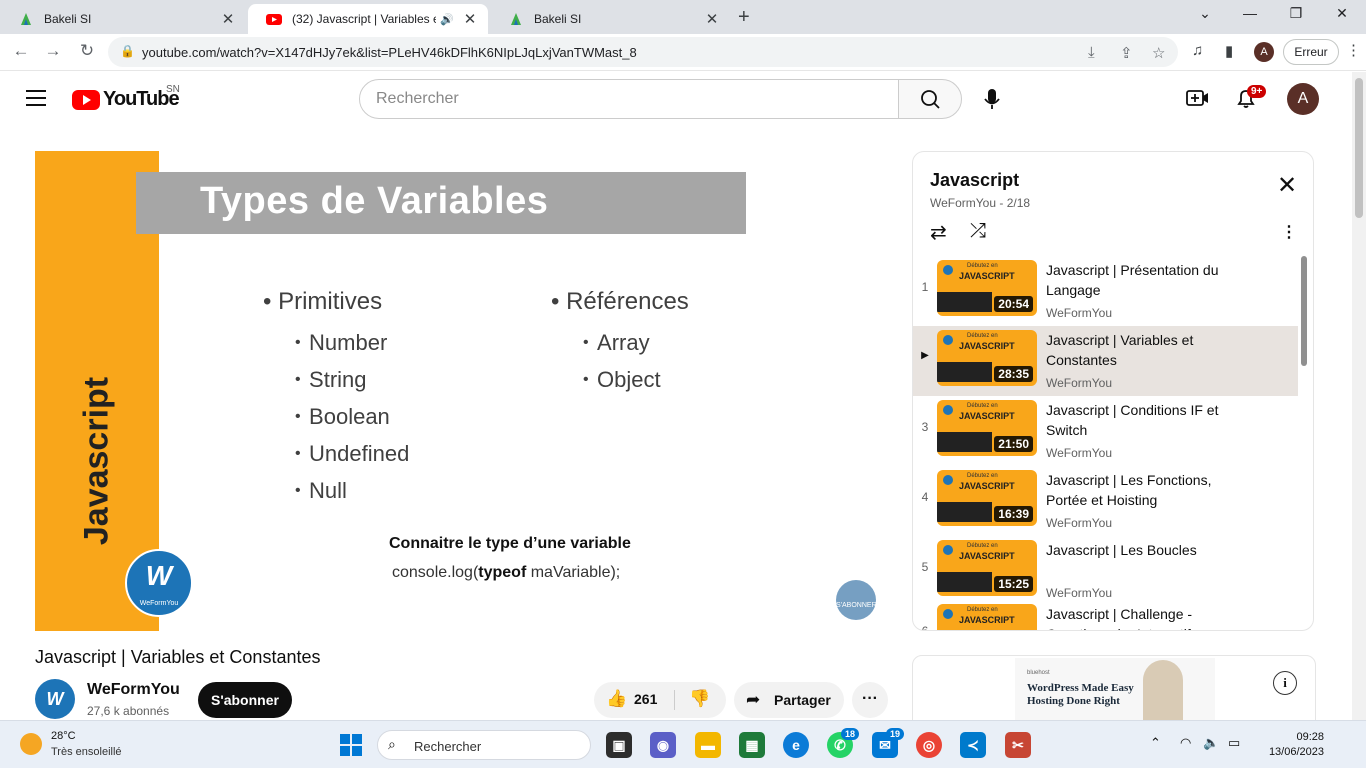  Describe the element at coordinates (925, 497) in the screenshot. I see `item-index: 4` at that location.